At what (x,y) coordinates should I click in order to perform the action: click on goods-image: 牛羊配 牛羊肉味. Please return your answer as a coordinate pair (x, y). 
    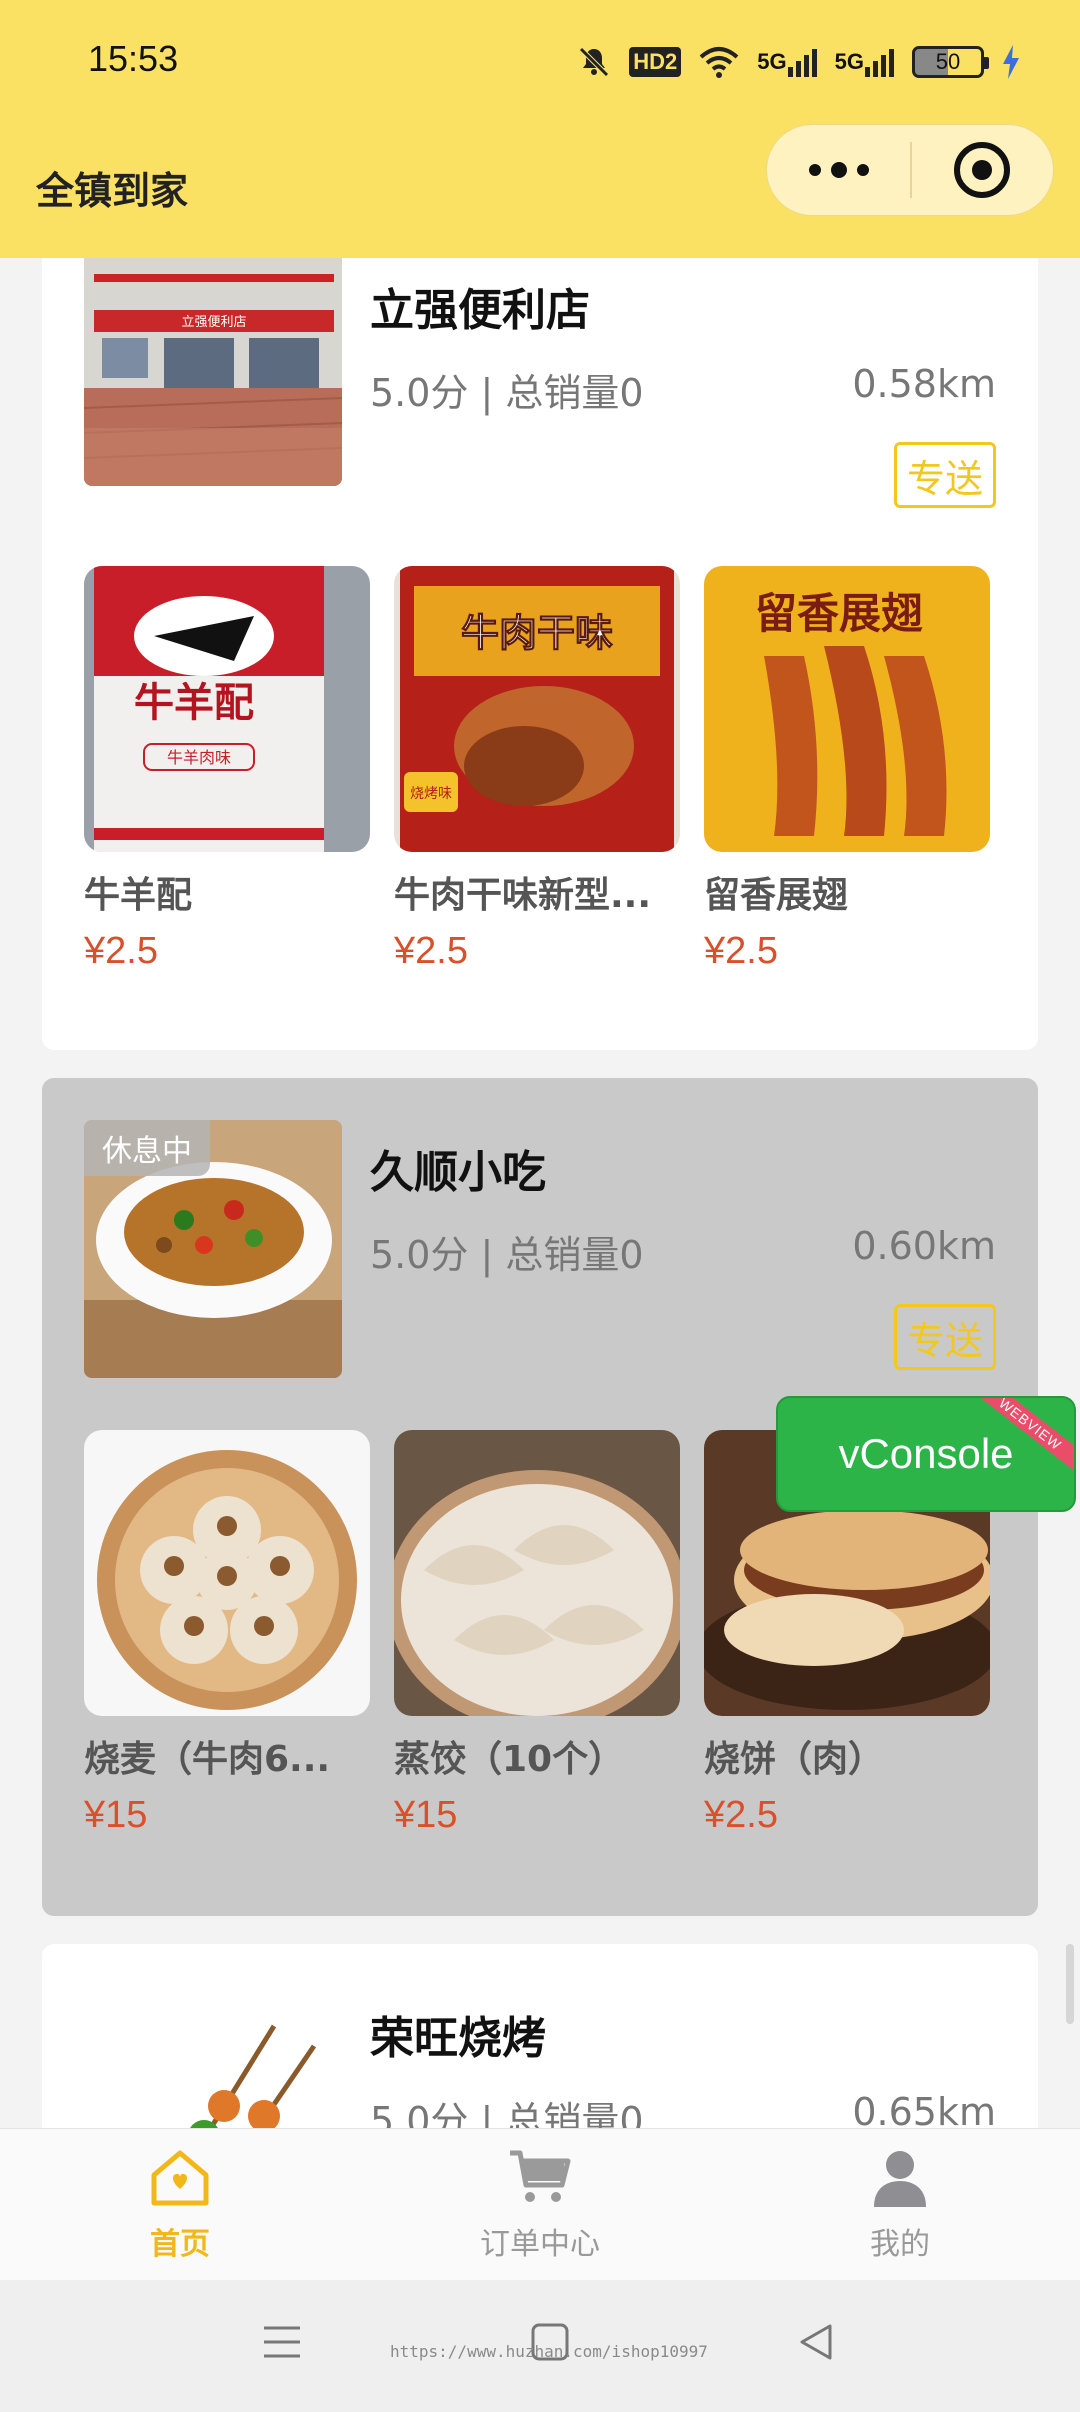
    Looking at the image, I should click on (227, 709).